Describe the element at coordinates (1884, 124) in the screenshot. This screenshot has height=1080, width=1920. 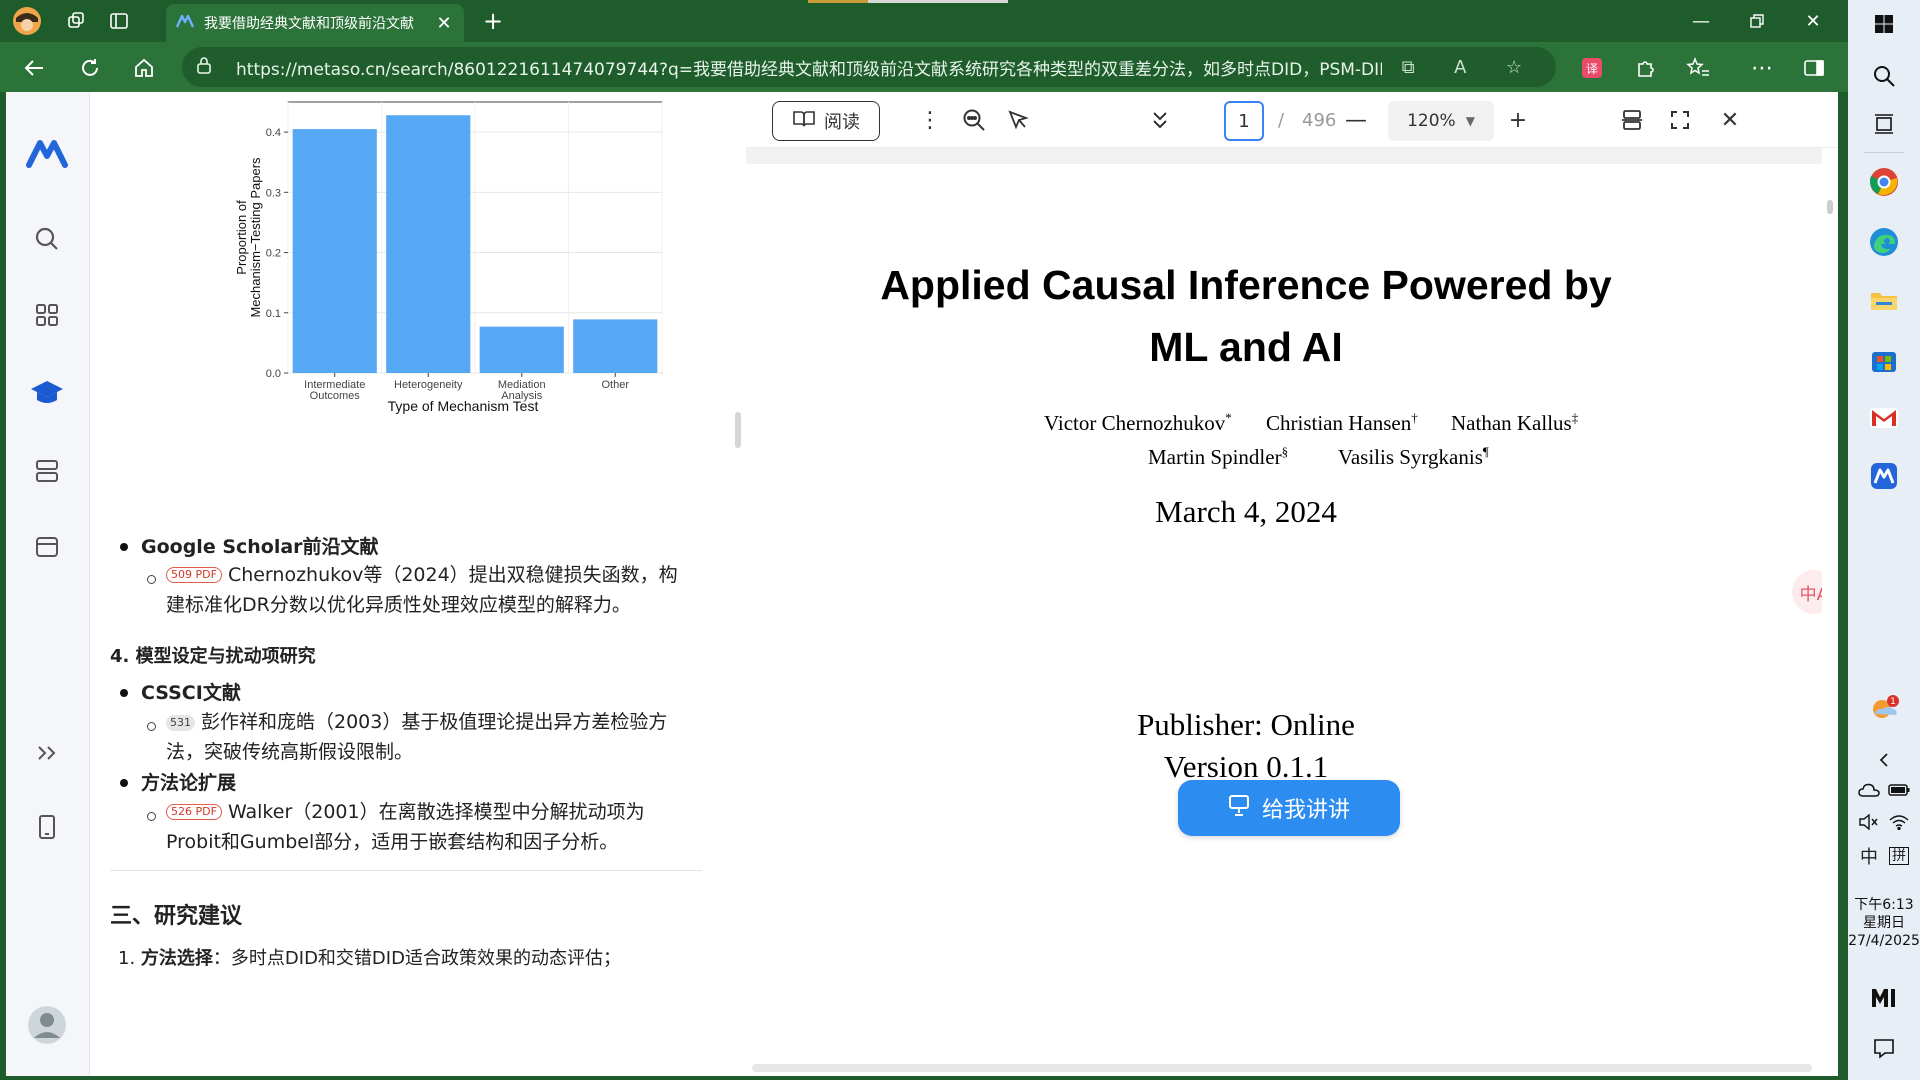
I see `task-view-icon` at that location.